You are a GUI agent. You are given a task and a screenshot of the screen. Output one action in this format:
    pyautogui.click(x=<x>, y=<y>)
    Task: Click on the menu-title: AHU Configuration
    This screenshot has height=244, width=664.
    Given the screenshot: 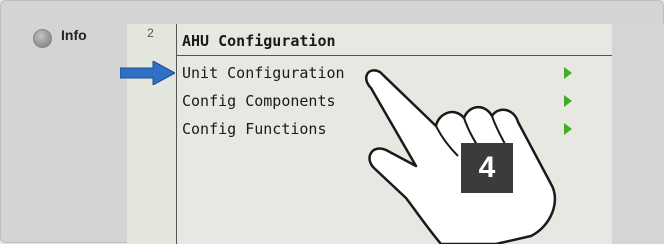 What is the action you would take?
    pyautogui.click(x=259, y=41)
    